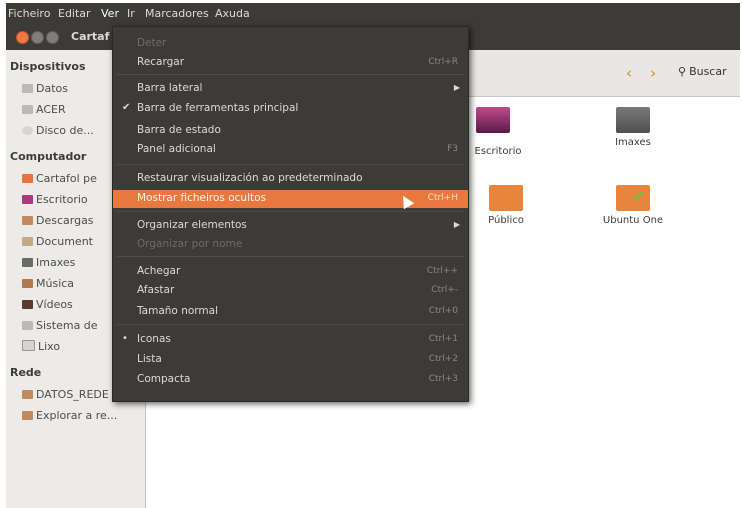 This screenshot has width=742, height=508. I want to click on folder-imaxes: Imaxes, so click(633, 127).